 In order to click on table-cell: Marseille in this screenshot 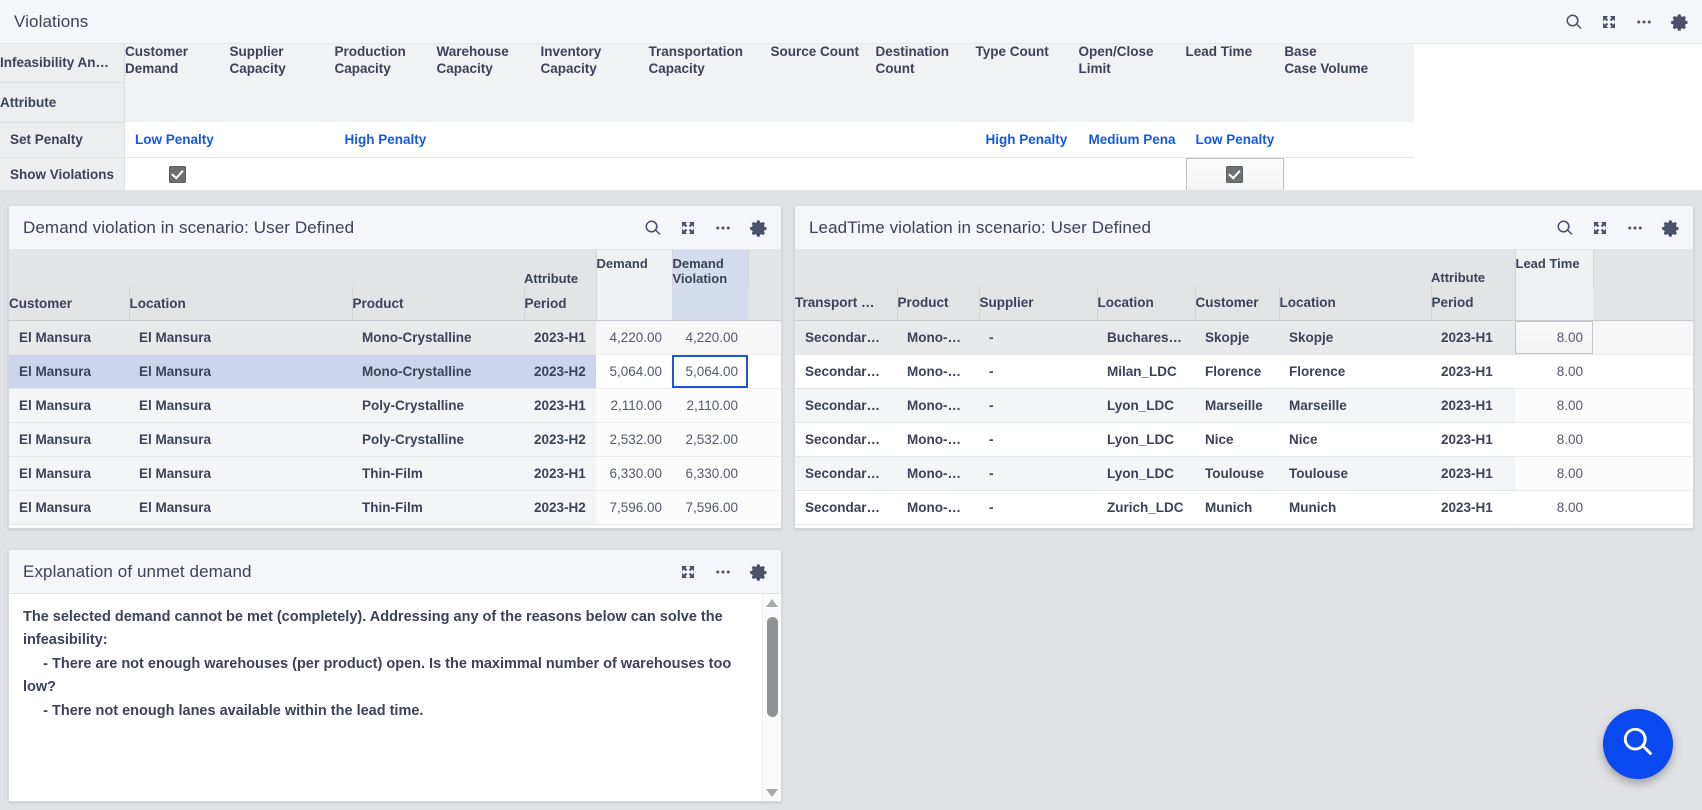, I will do `click(1355, 405)`.